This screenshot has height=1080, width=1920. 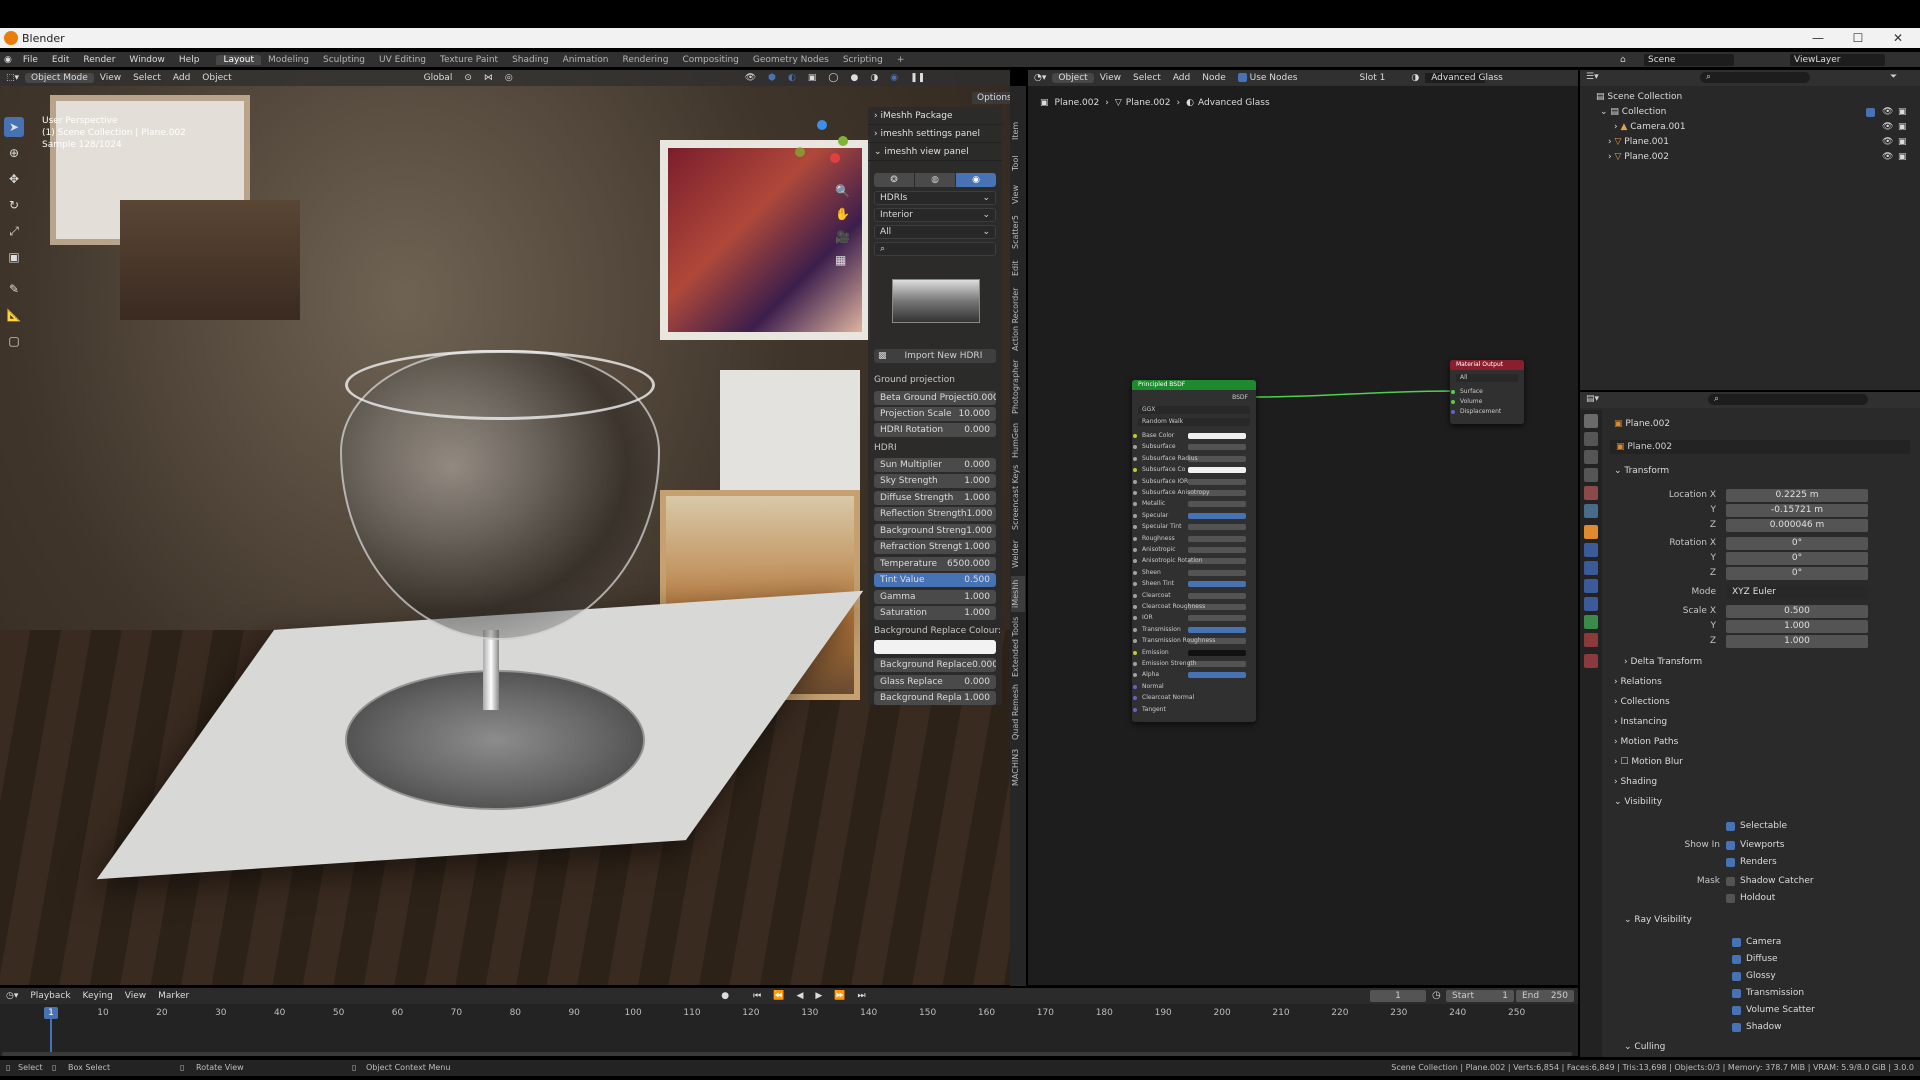 What do you see at coordinates (1591, 475) in the screenshot?
I see `view-layer-tab-icon` at bounding box center [1591, 475].